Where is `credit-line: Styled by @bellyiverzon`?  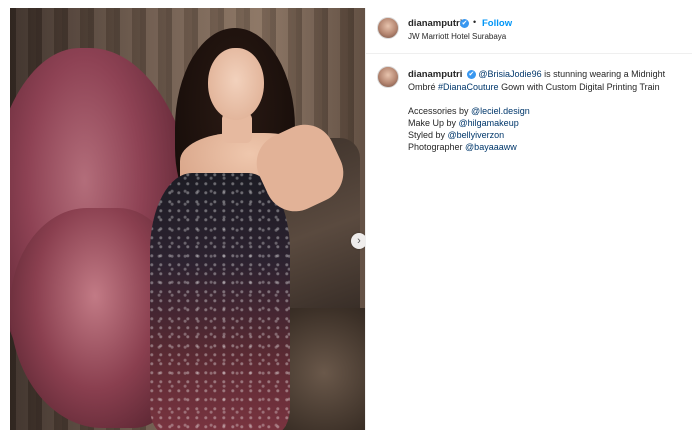 credit-line: Styled by @bellyiverzon is located at coordinates (543, 135).